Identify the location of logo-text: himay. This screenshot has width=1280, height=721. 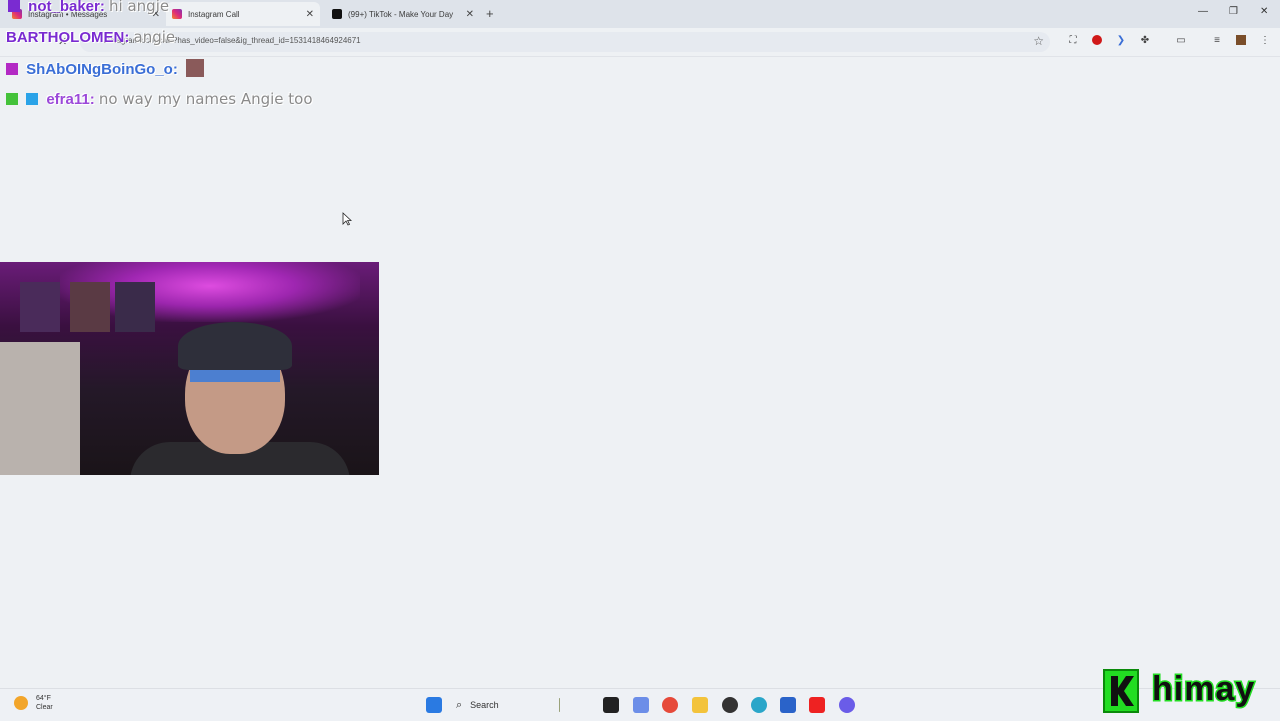
(1203, 689).